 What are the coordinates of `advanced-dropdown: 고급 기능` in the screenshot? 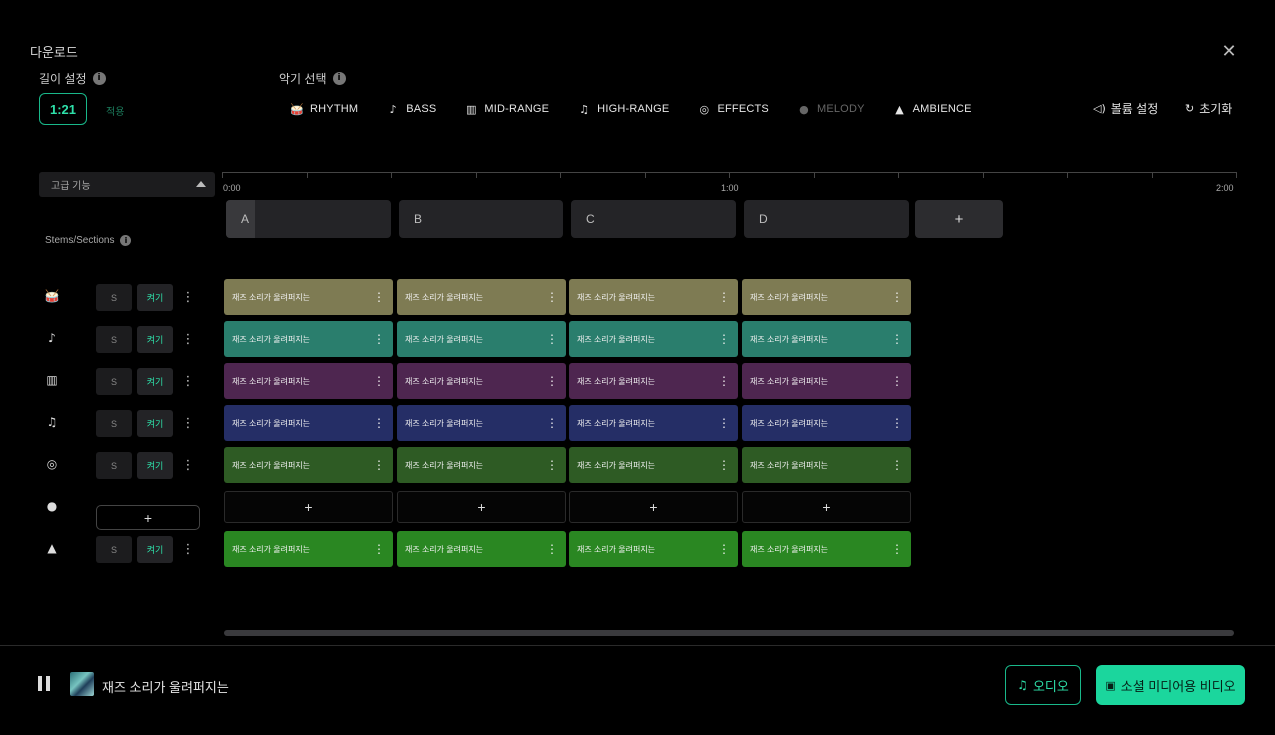 It's located at (127, 184).